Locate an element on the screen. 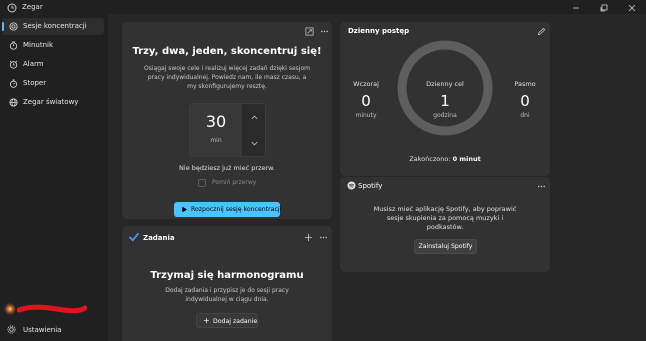 Image resolution: width=646 pixels, height=341 pixels. skip-breaks-checkbox: Pomiń przerwy is located at coordinates (233, 183).